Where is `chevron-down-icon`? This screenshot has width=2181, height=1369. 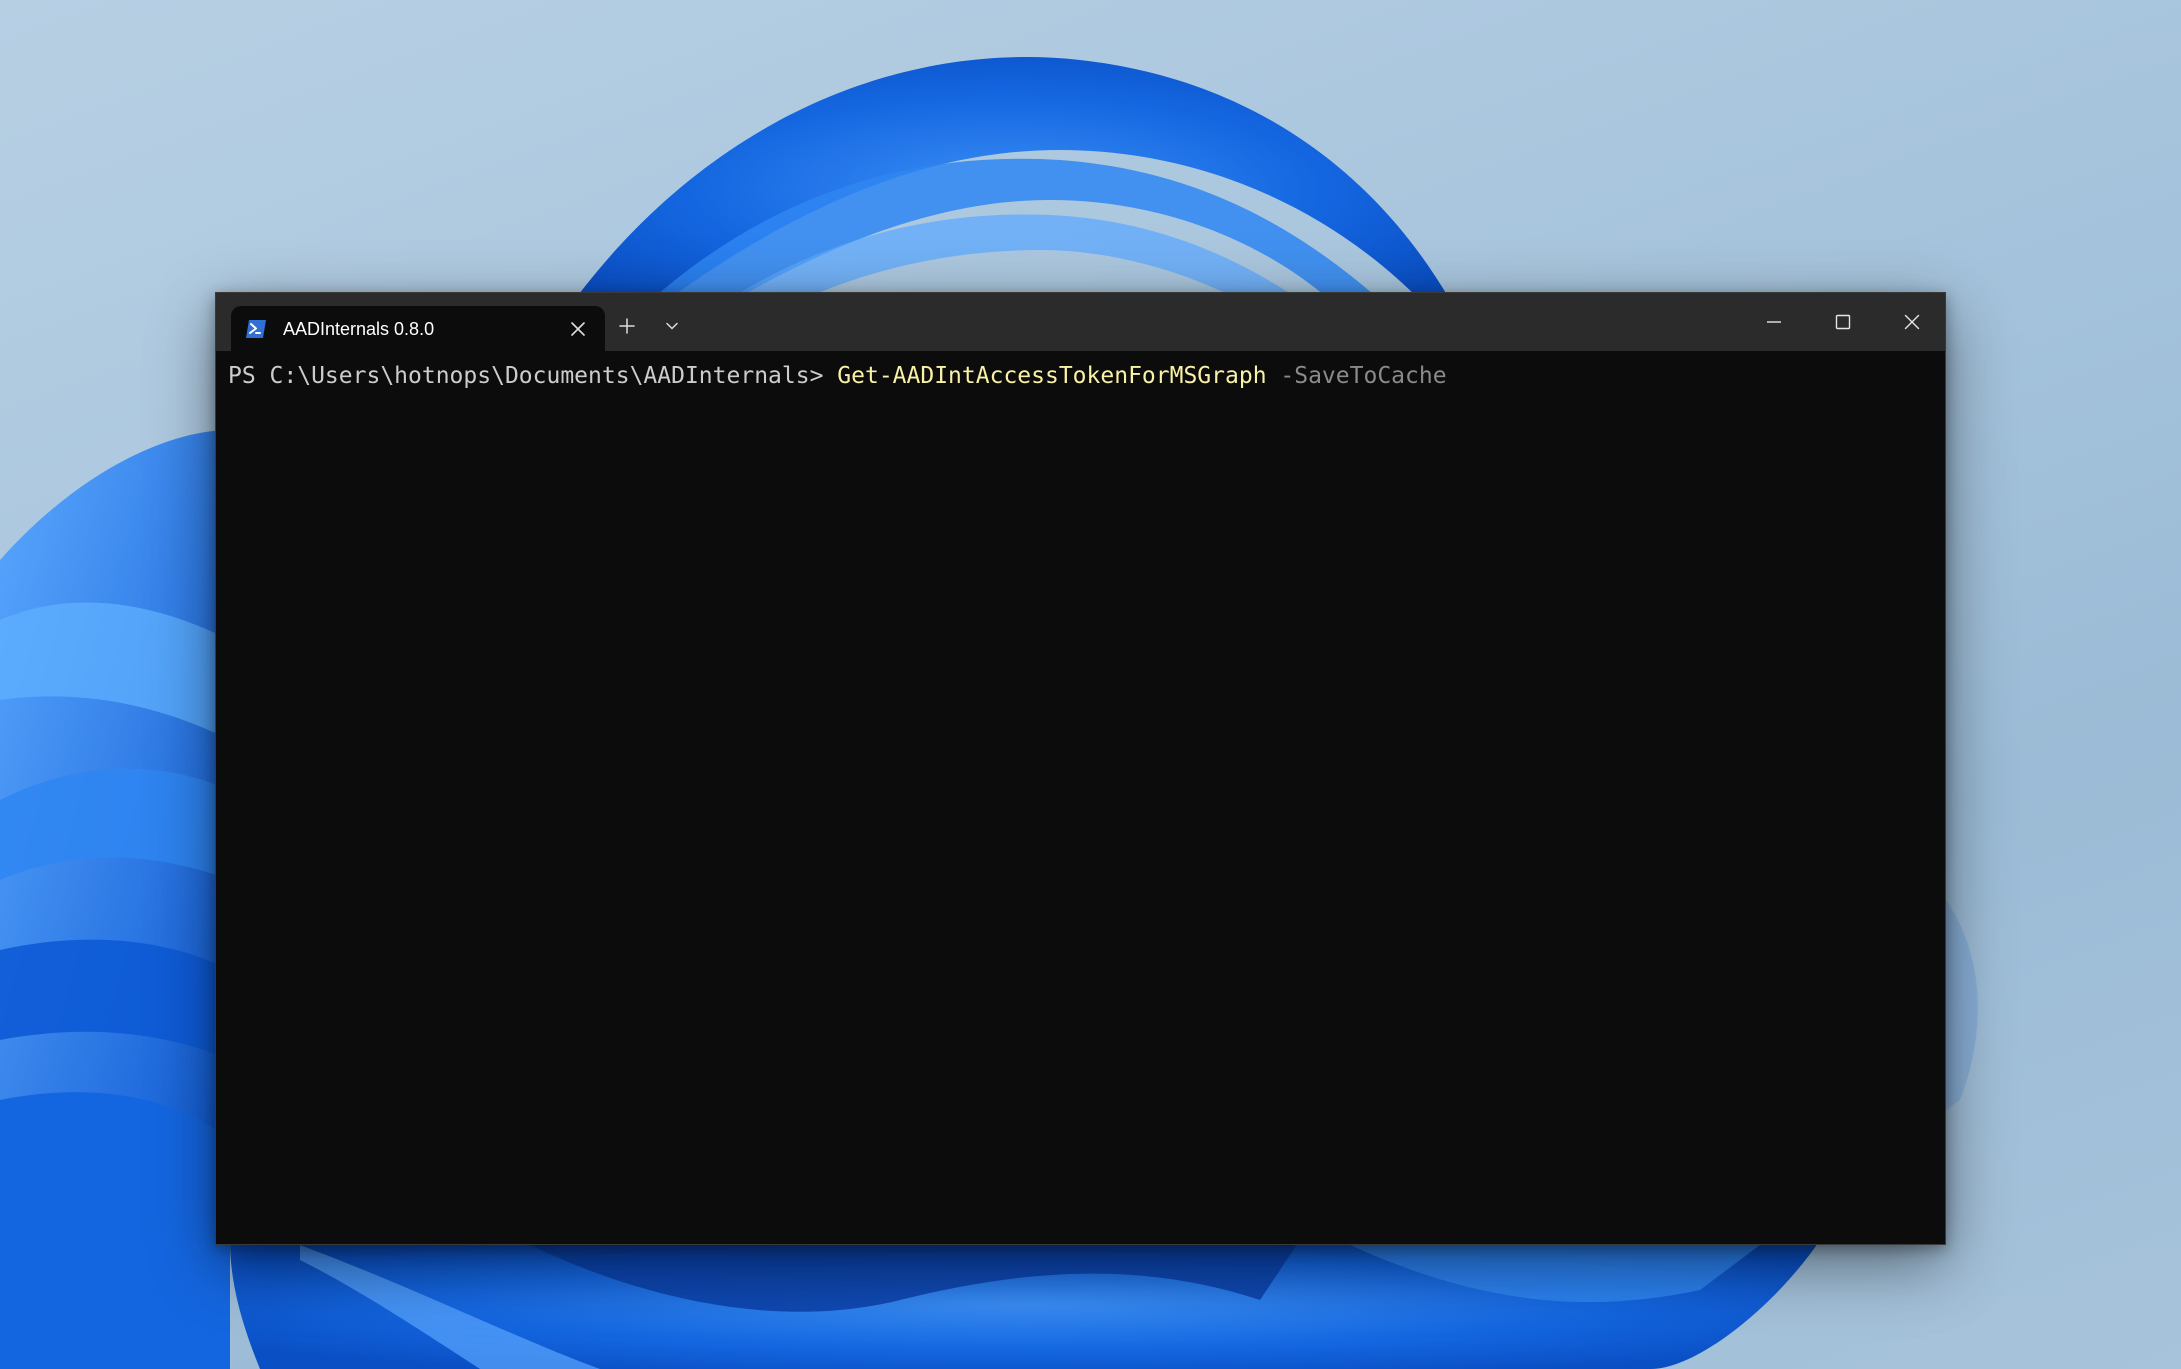 chevron-down-icon is located at coordinates (672, 326).